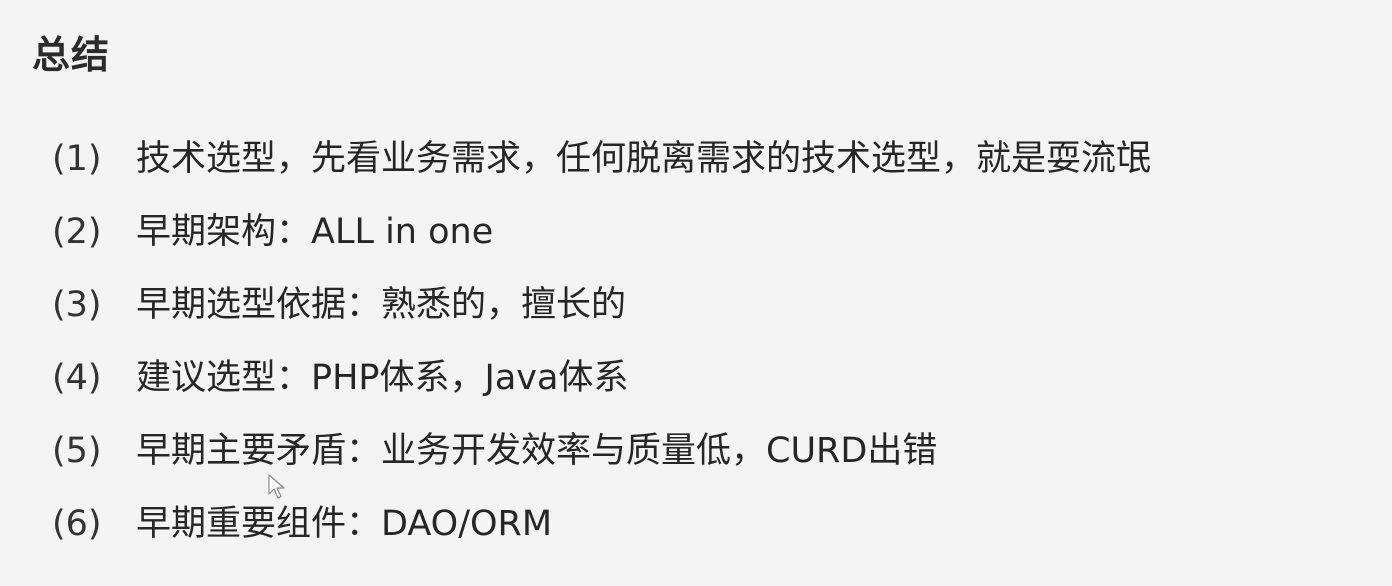 This screenshot has width=1392, height=586. I want to click on item-number: (2), so click(77, 232).